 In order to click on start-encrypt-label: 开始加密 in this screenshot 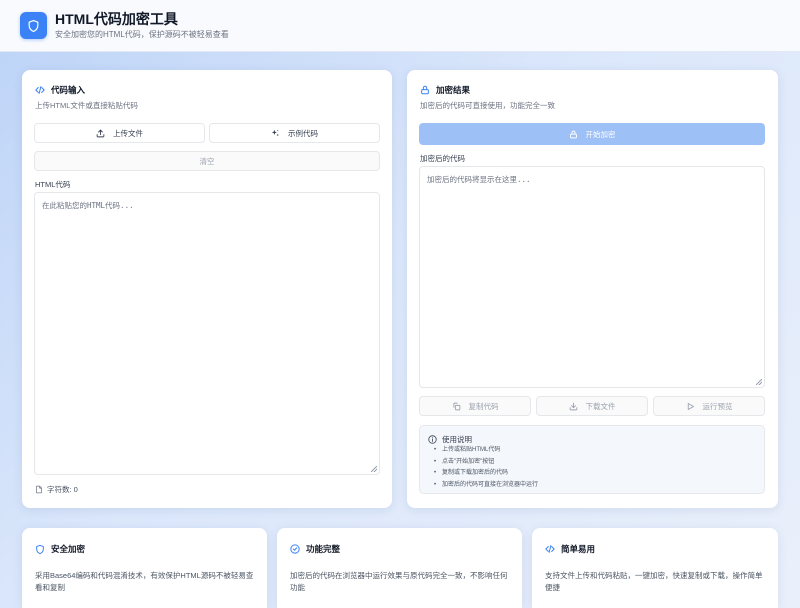, I will do `click(600, 134)`.